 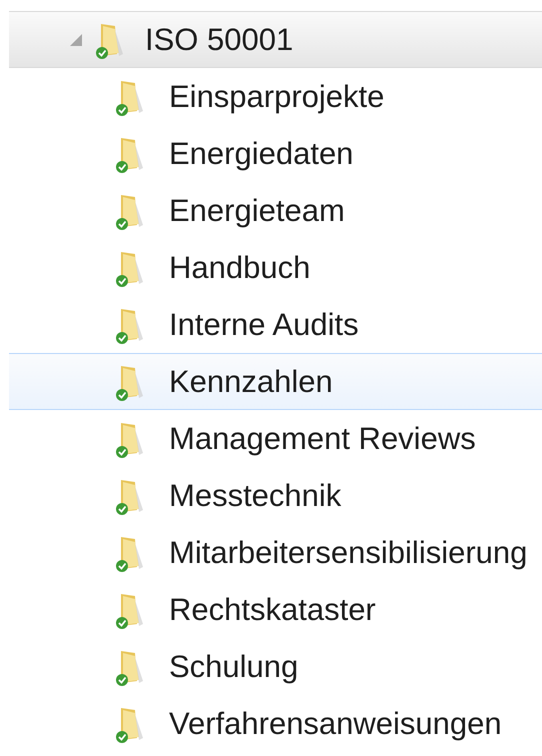 What do you see at coordinates (257, 210) in the screenshot?
I see `tree-item: Energieteam` at bounding box center [257, 210].